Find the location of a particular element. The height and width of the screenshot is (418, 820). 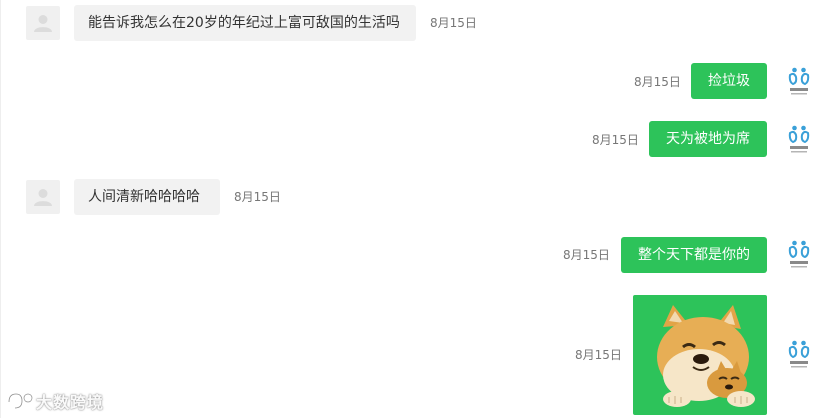

sticker-message is located at coordinates (700, 355).